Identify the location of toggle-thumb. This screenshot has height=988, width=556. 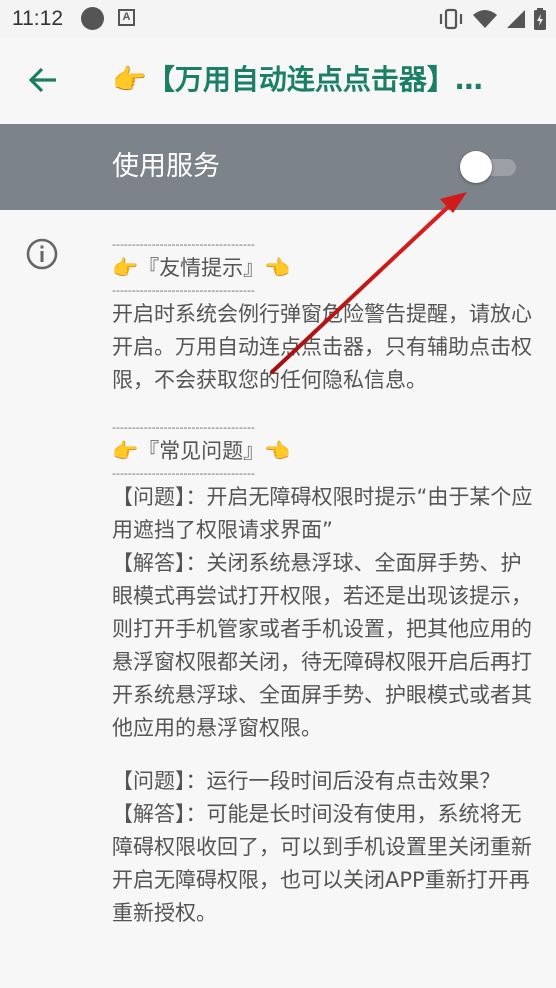
(476, 167).